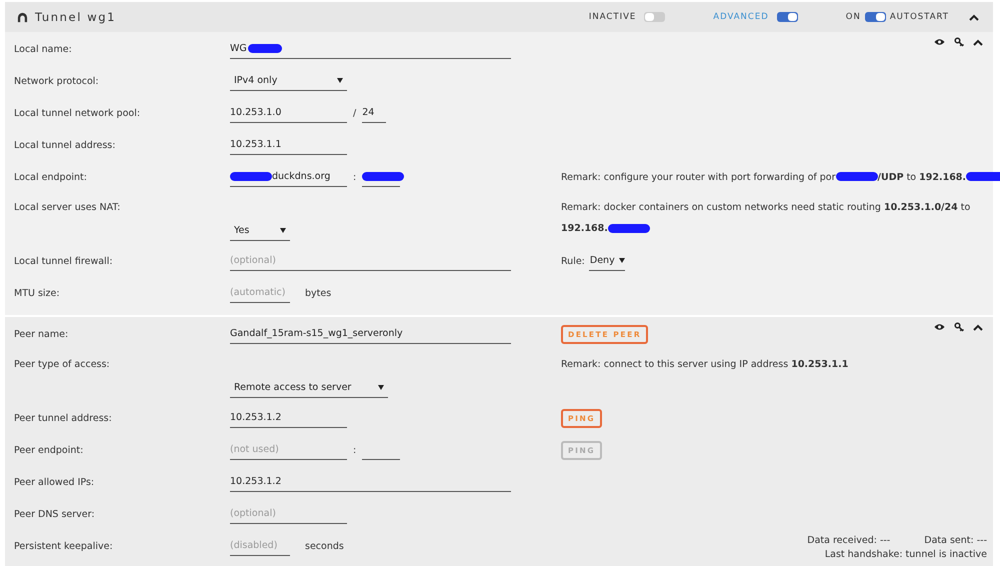 The height and width of the screenshot is (566, 1000). What do you see at coordinates (288, 177) in the screenshot?
I see `input-field: duckdns.org` at bounding box center [288, 177].